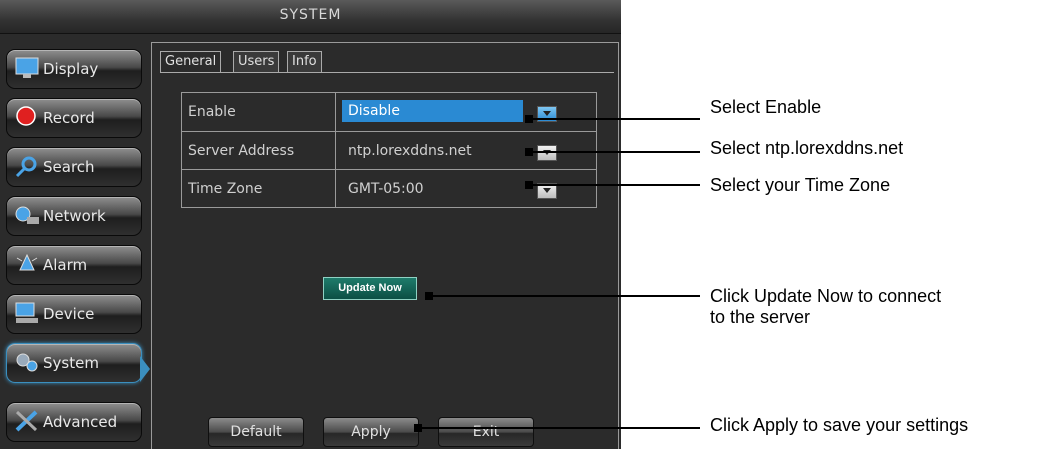  I want to click on window-title: SYSTEM, so click(310, 15).